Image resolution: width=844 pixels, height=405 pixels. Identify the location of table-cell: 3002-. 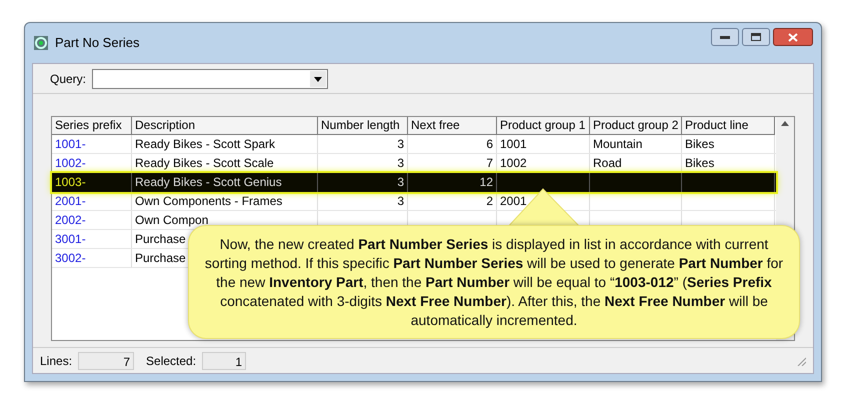
(70, 258).